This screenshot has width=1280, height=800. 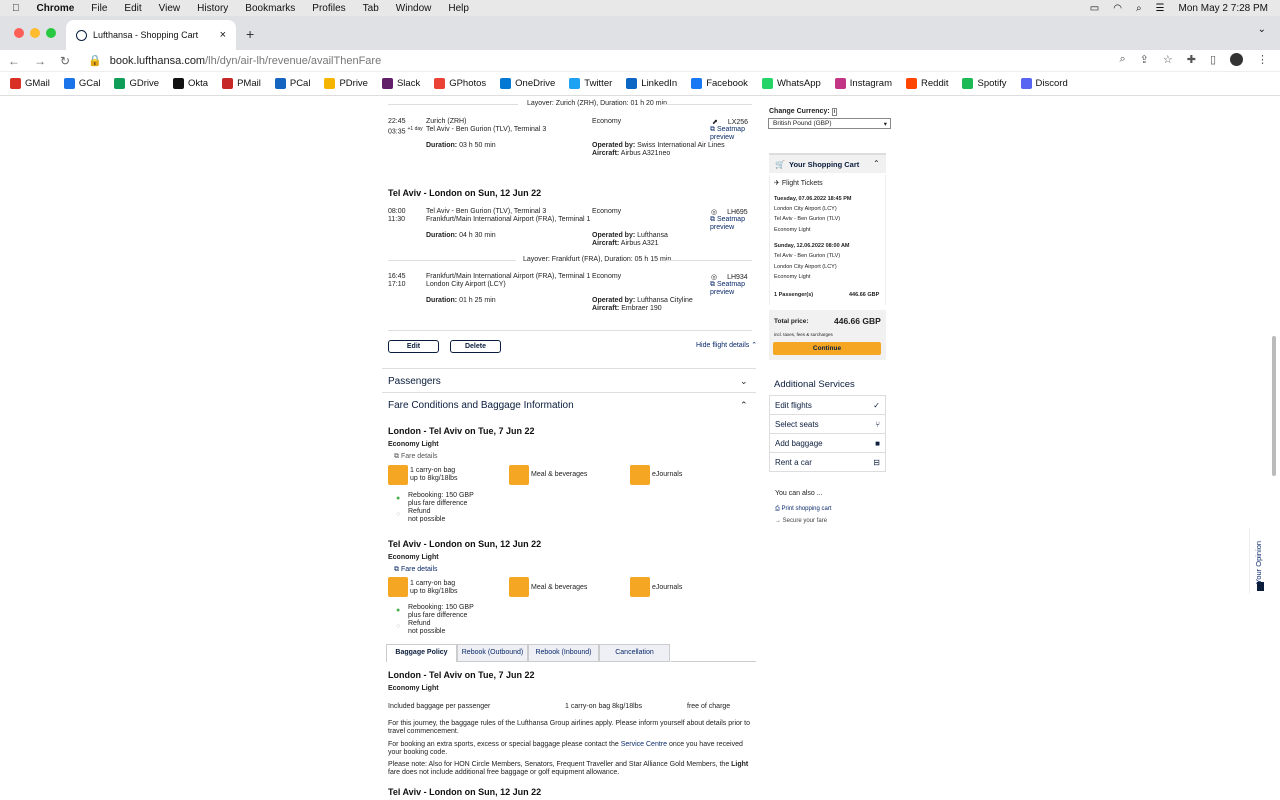 I want to click on pdrive-icon, so click(x=330, y=83).